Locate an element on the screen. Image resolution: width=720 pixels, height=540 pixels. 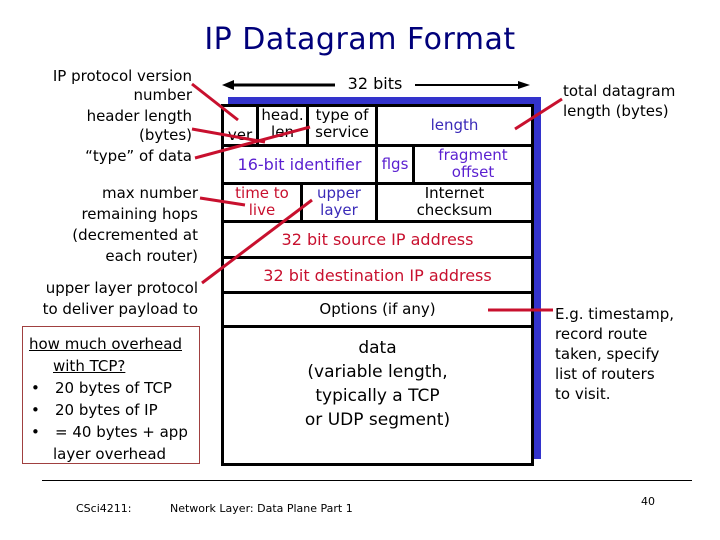
overhead-question-line2: with TCP? is located at coordinates (89, 366).